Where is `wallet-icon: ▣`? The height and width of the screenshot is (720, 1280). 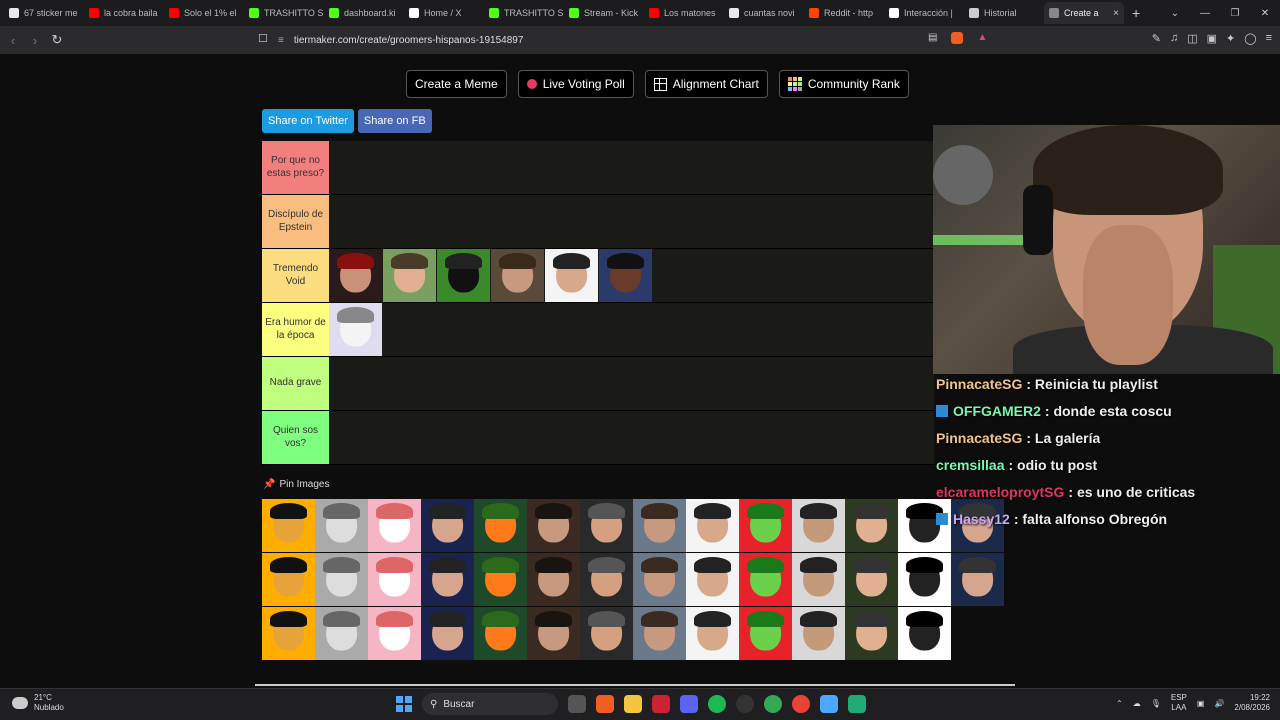 wallet-icon: ▣ is located at coordinates (1212, 38).